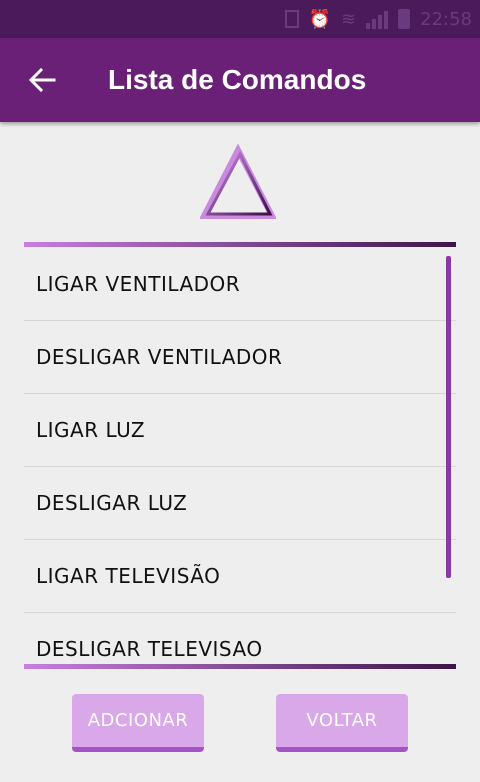  Describe the element at coordinates (448, 417) in the screenshot. I see `list-scrollbar` at that location.